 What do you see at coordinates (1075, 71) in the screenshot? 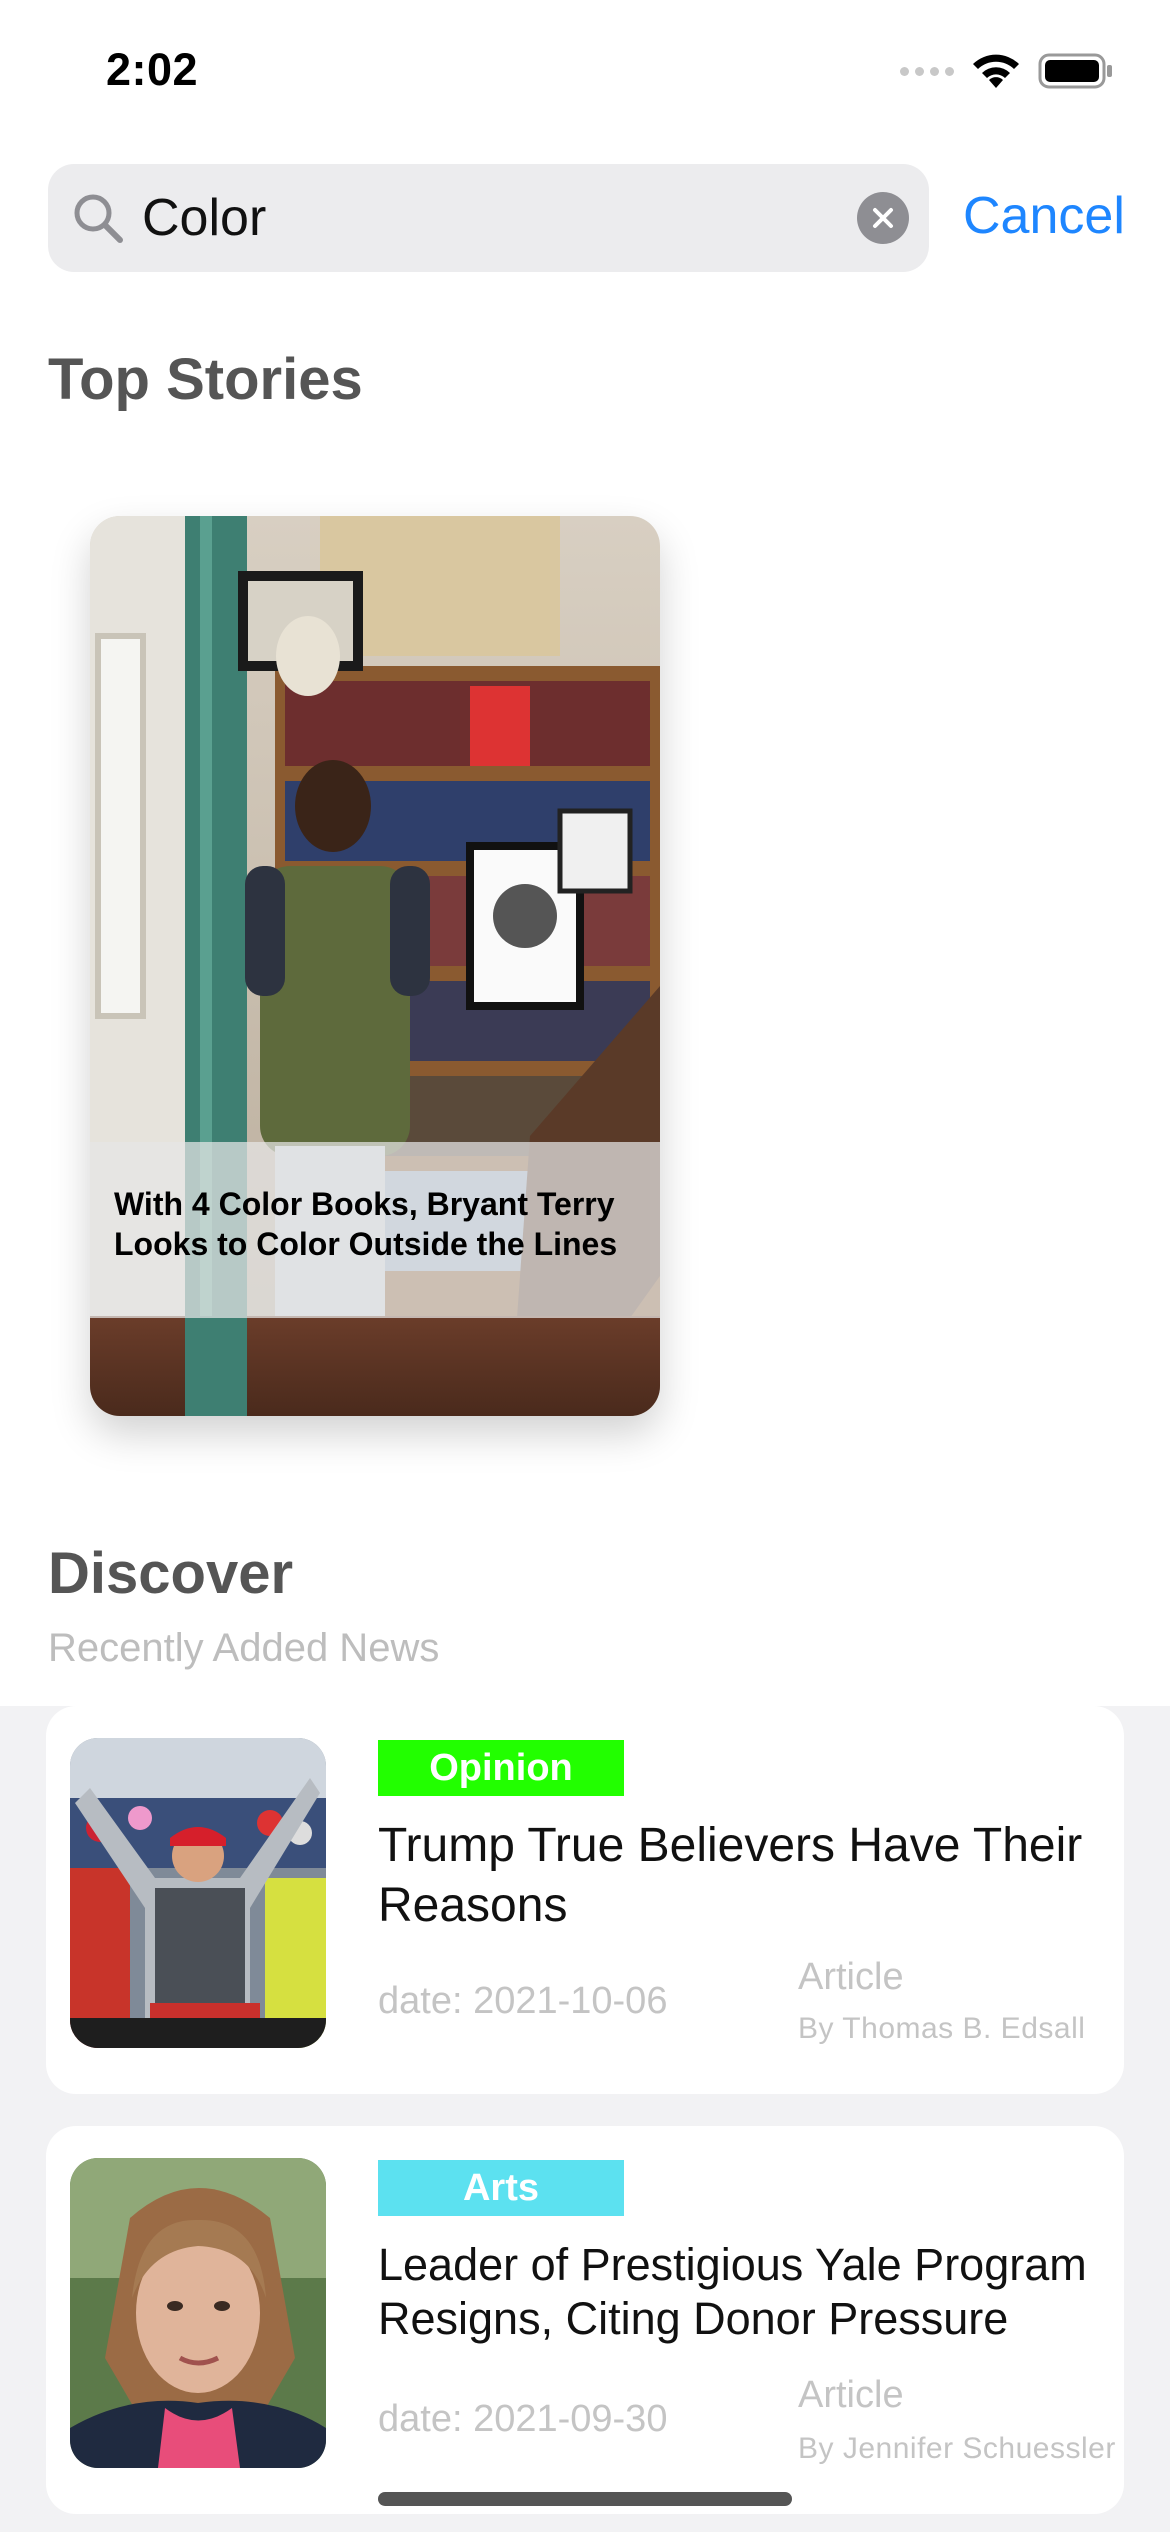
I see `battery-icon` at bounding box center [1075, 71].